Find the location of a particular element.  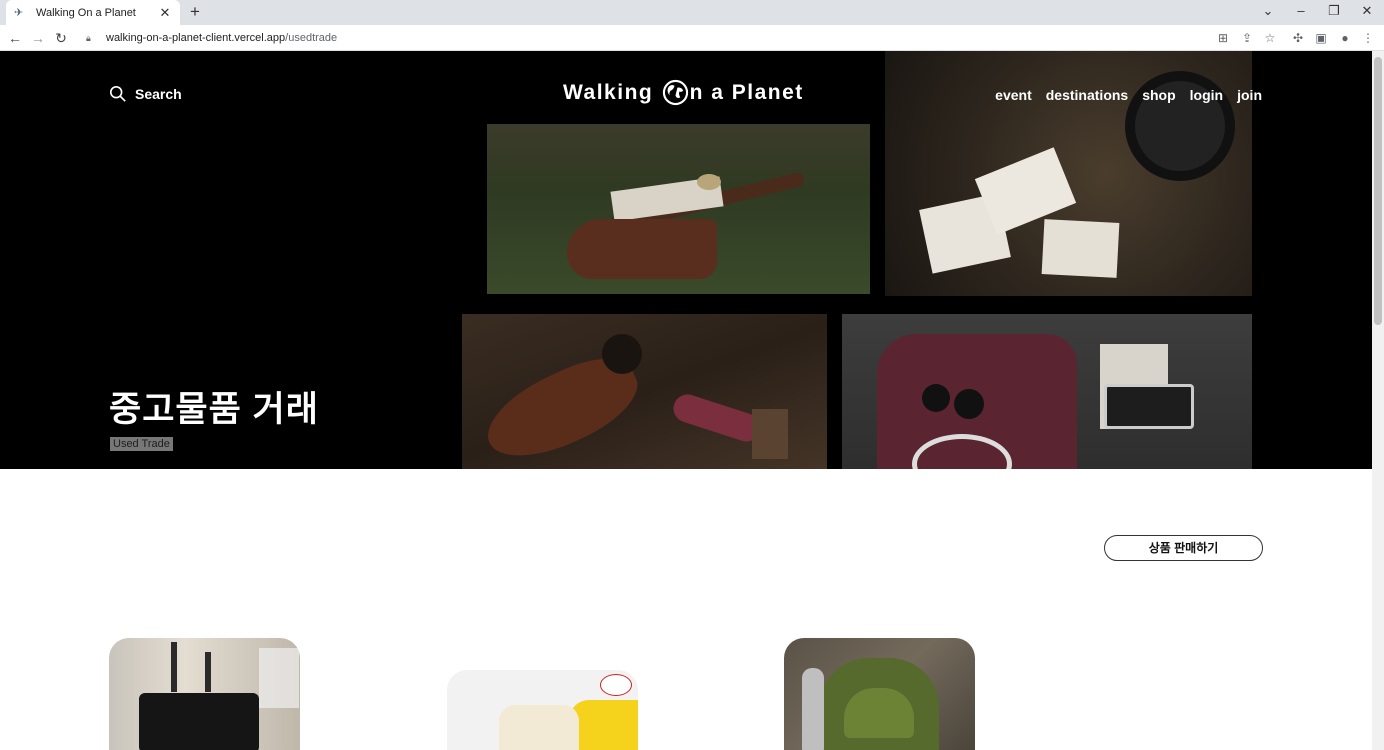

minimize-icon: – is located at coordinates (1301, 11).